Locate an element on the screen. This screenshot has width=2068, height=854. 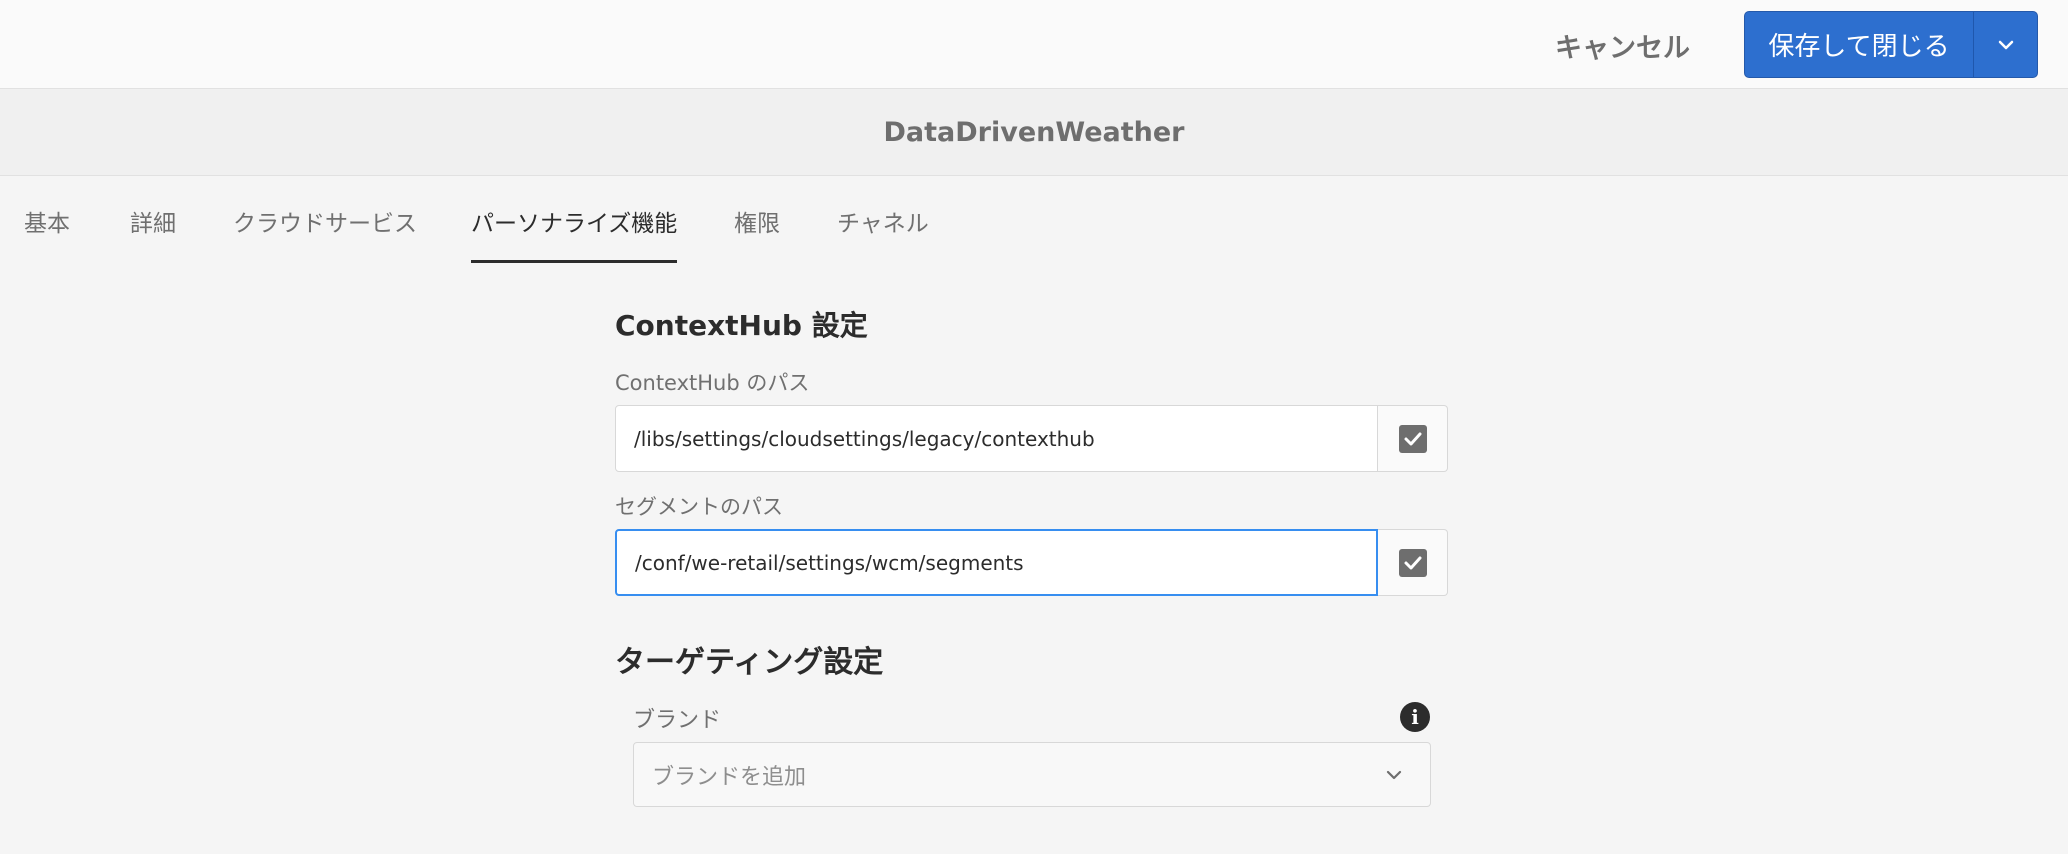
save-options-toggle is located at coordinates (2005, 44).